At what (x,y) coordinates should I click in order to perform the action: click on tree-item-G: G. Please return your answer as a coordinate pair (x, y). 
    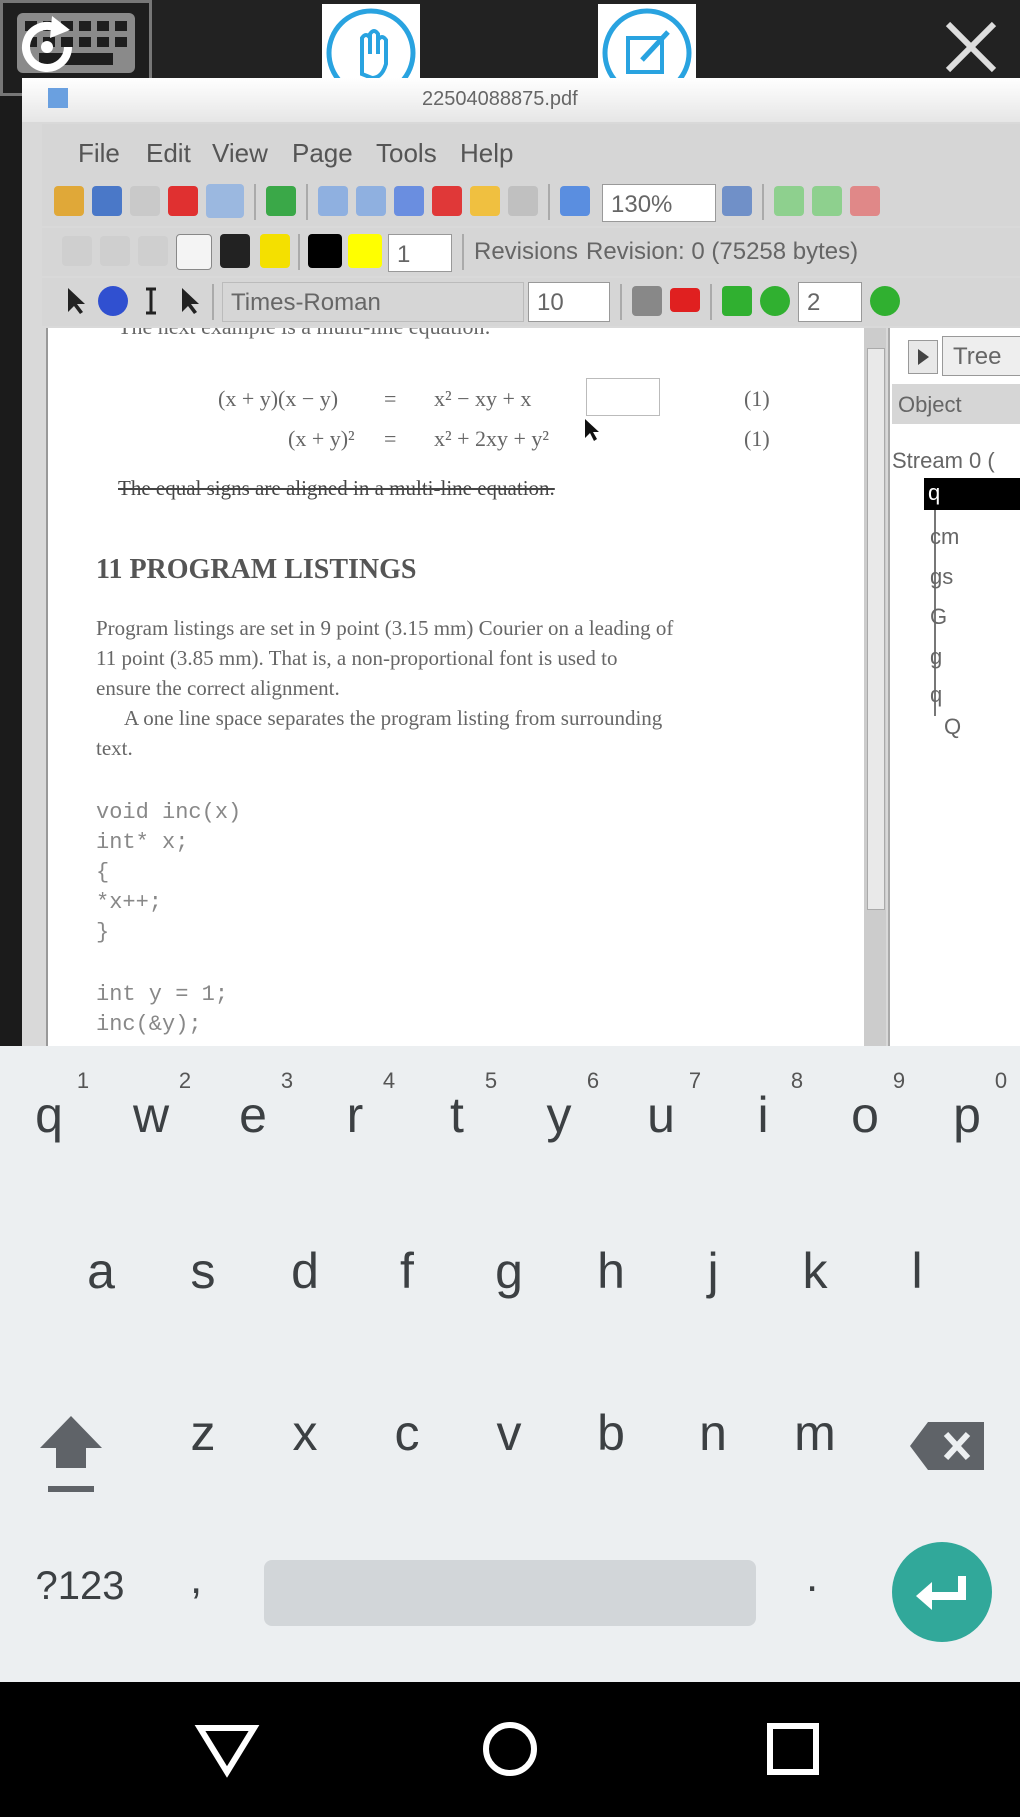
    Looking at the image, I should click on (938, 617).